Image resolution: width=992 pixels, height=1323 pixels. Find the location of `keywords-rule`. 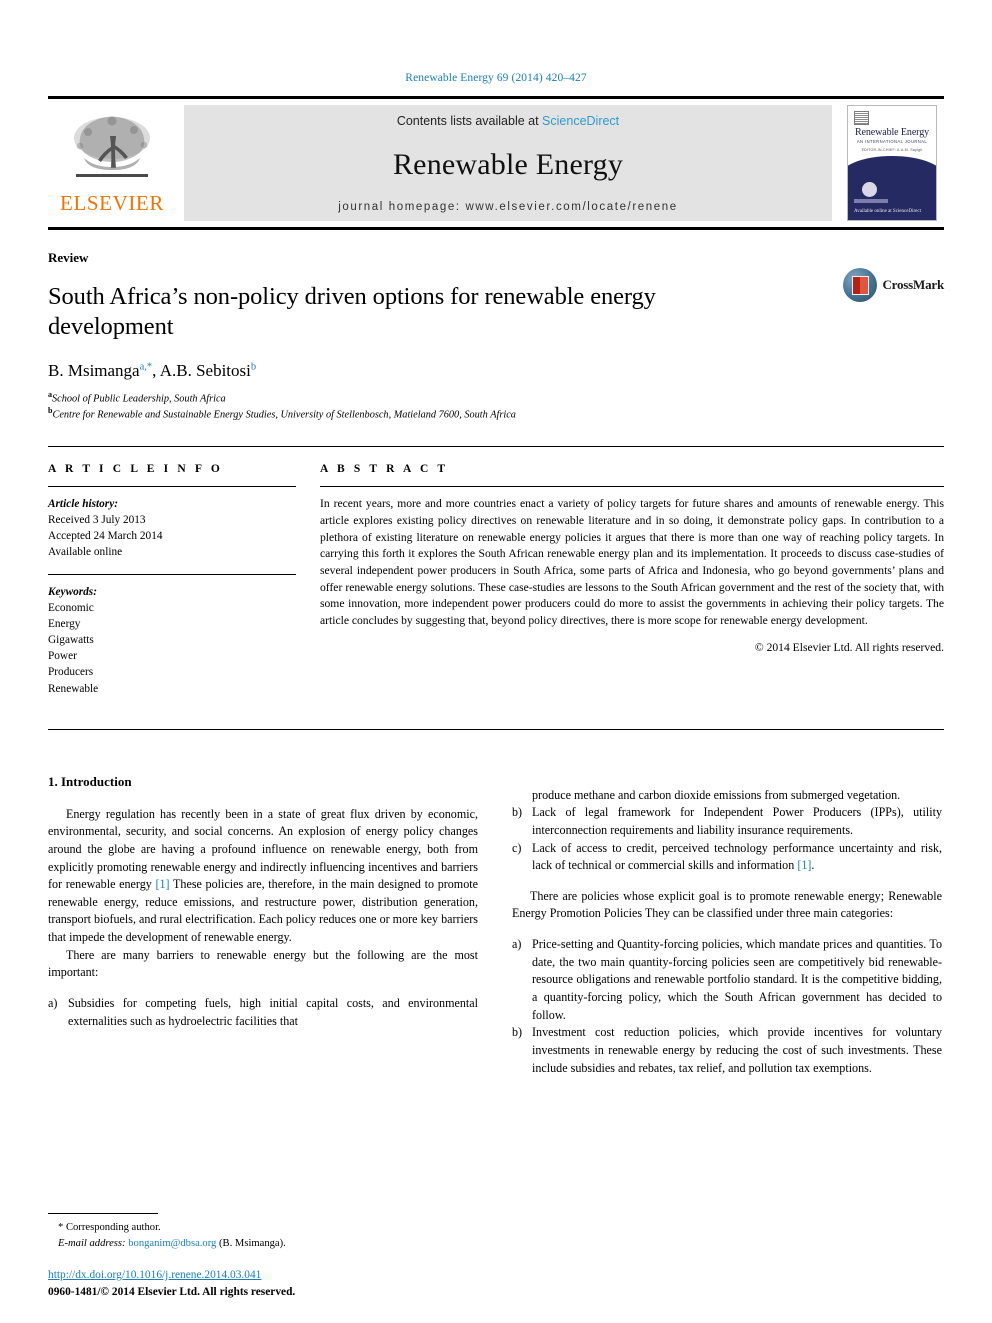

keywords-rule is located at coordinates (172, 575).